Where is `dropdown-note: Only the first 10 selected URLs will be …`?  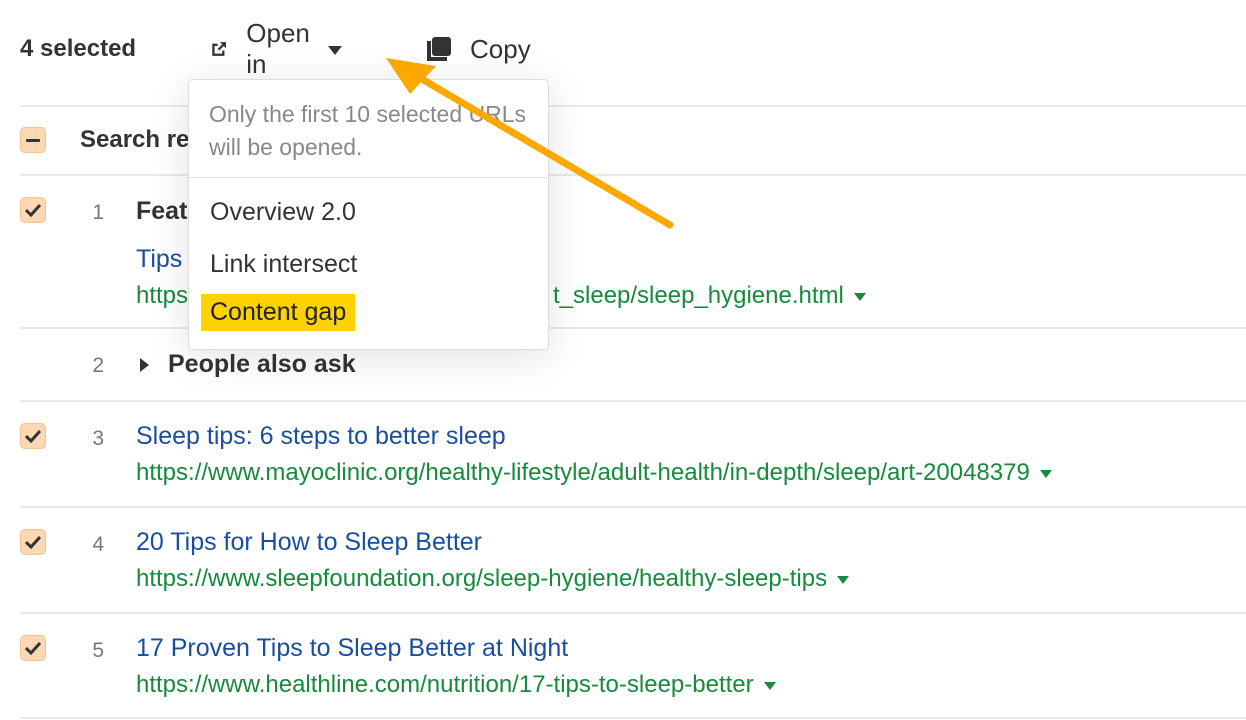 dropdown-note: Only the first 10 selected URLs will be … is located at coordinates (368, 130).